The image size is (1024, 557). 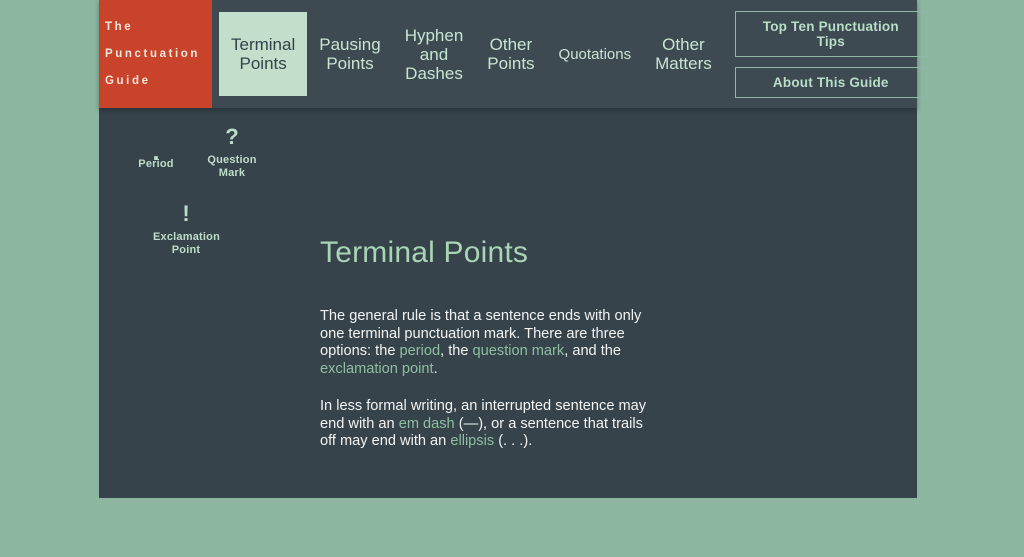 What do you see at coordinates (513, 441) in the screenshot?
I see `p2-text-3: (. . .).` at bounding box center [513, 441].